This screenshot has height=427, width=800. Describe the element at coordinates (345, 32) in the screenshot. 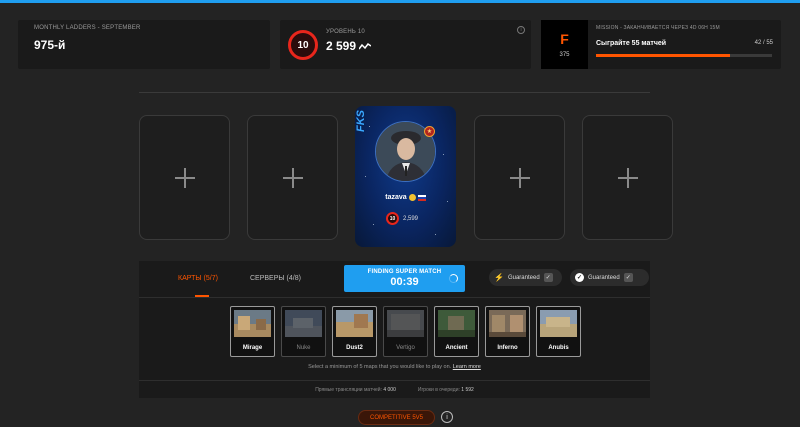

I see `level-caption: УРОВЕНЬ 10` at that location.